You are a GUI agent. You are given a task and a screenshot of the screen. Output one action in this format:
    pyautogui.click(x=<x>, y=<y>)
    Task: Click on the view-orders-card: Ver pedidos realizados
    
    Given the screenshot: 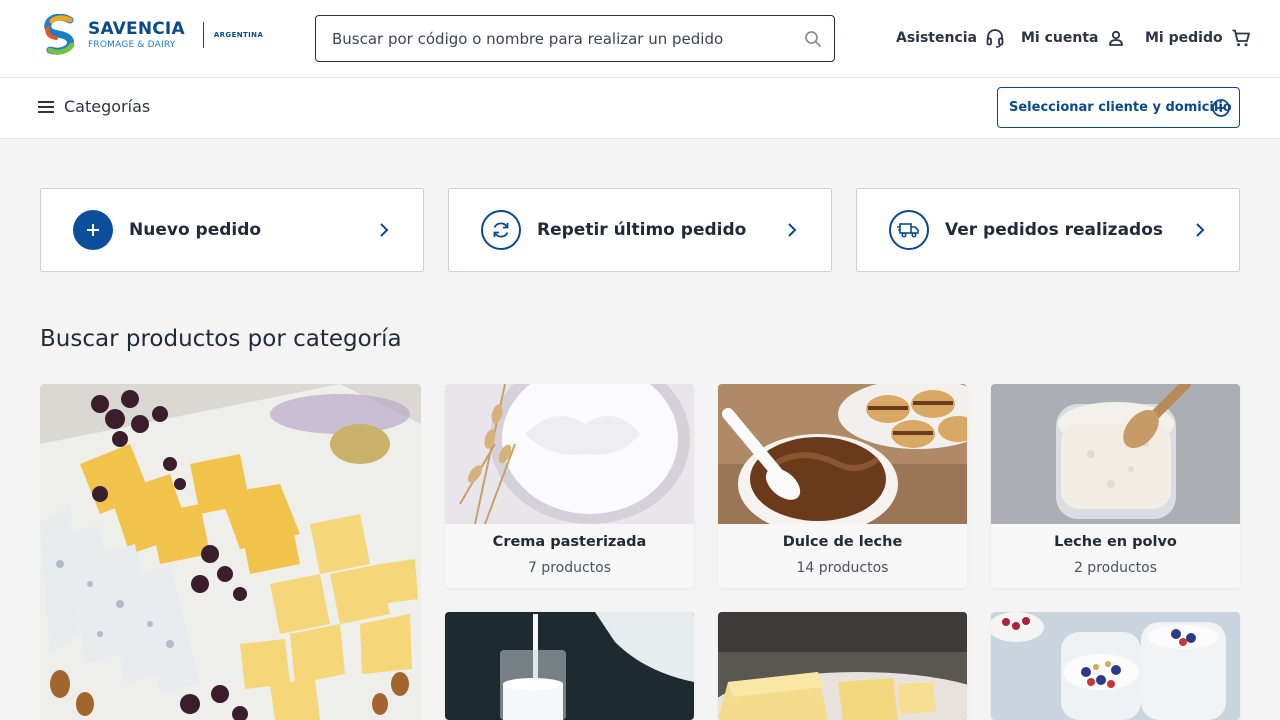 What is the action you would take?
    pyautogui.click(x=1048, y=230)
    